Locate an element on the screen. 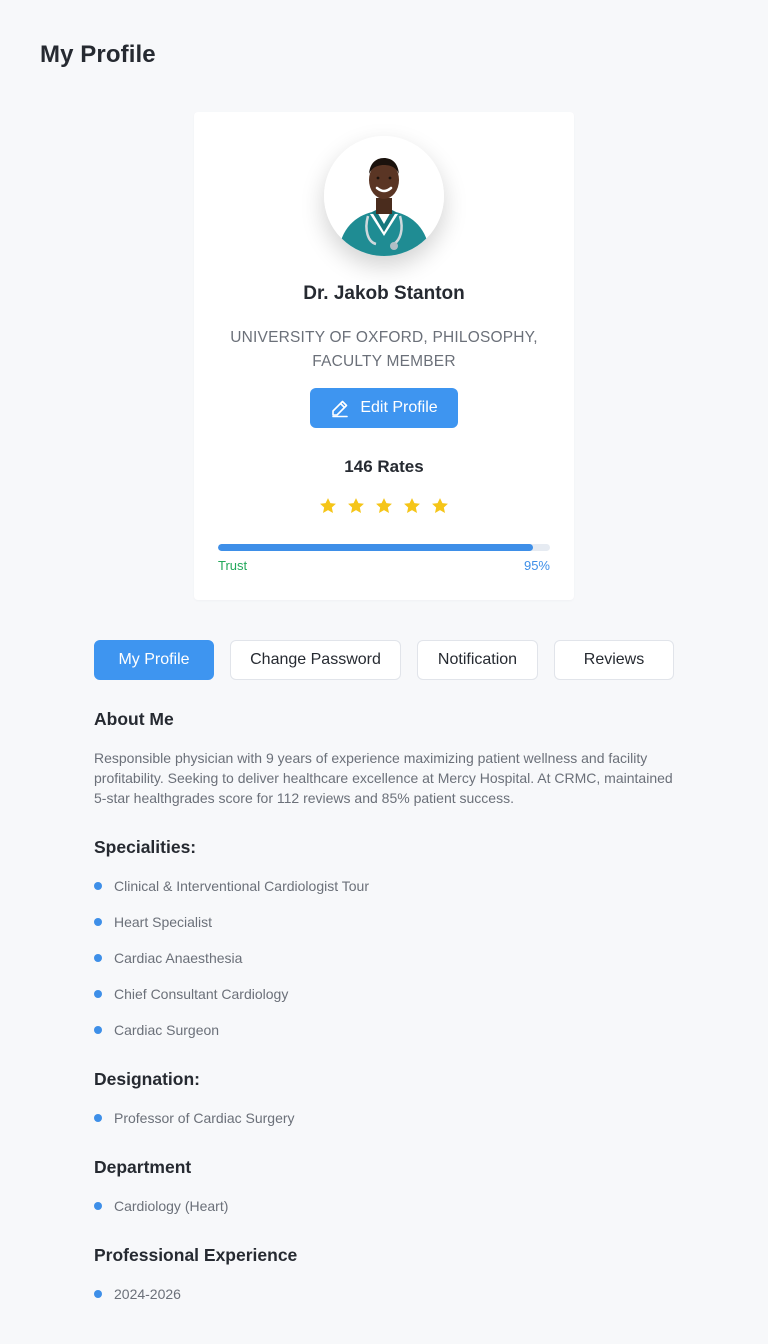 The width and height of the screenshot is (768, 1344). list-item-text: Cardiology (Heart) is located at coordinates (171, 1206).